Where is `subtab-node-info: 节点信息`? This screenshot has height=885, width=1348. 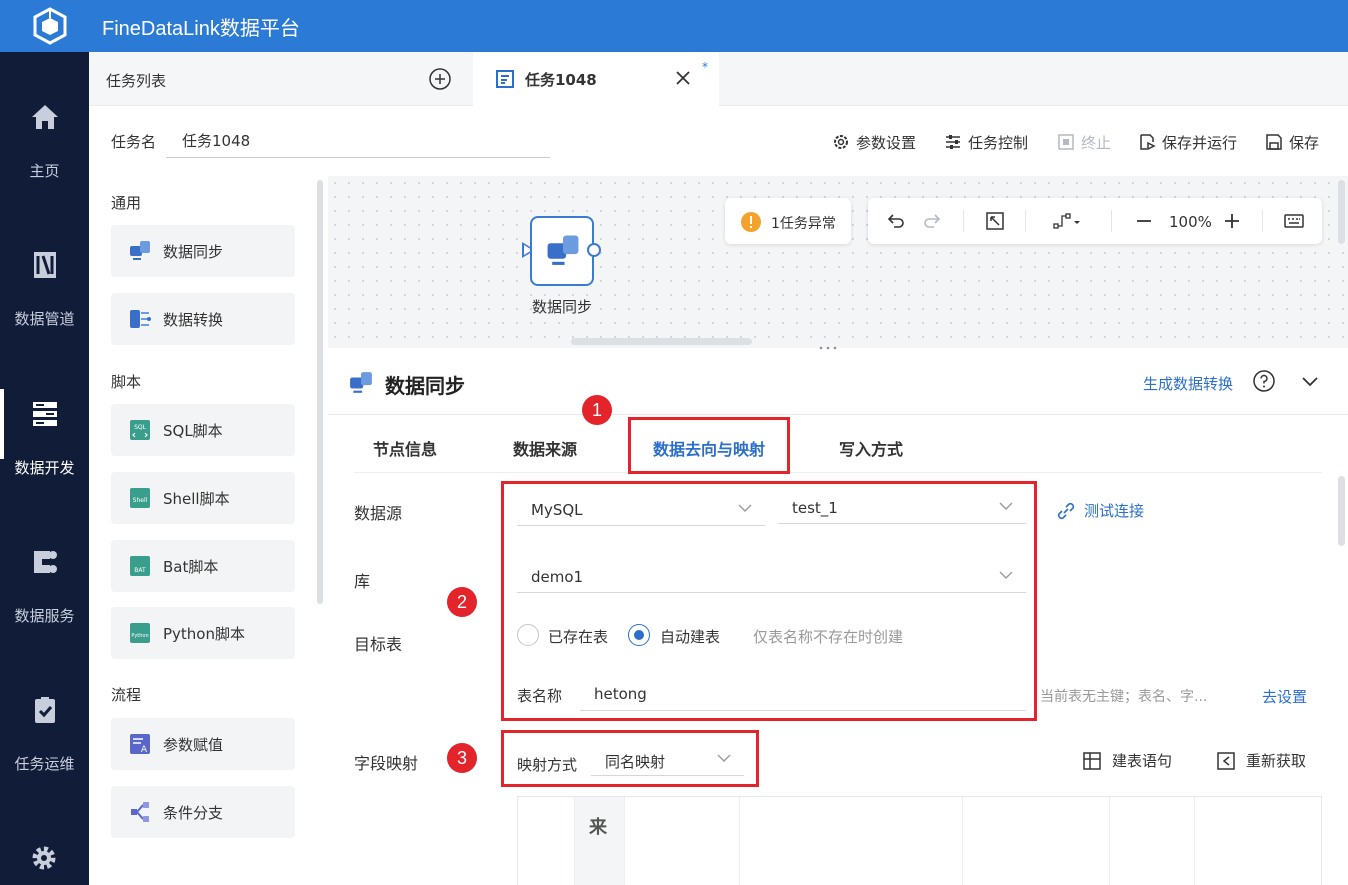 subtab-node-info: 节点信息 is located at coordinates (405, 448).